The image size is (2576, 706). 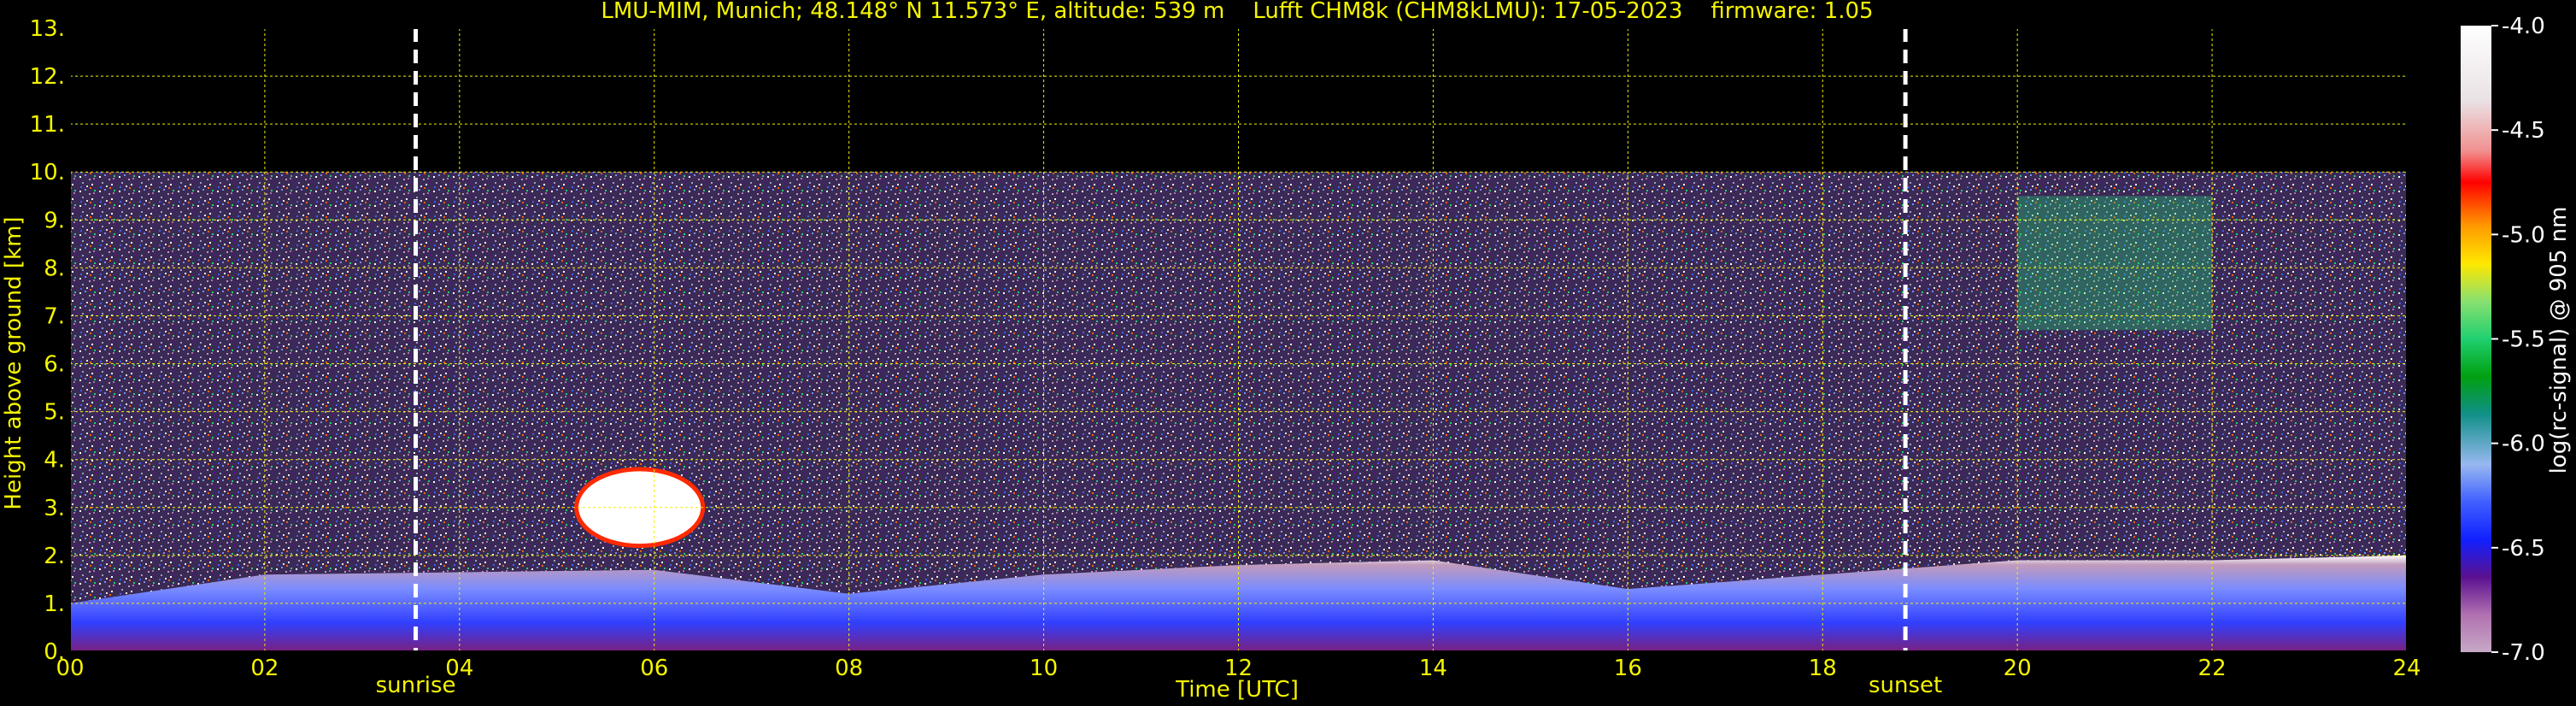 I want to click on y-tick-label: 5., so click(x=54, y=413).